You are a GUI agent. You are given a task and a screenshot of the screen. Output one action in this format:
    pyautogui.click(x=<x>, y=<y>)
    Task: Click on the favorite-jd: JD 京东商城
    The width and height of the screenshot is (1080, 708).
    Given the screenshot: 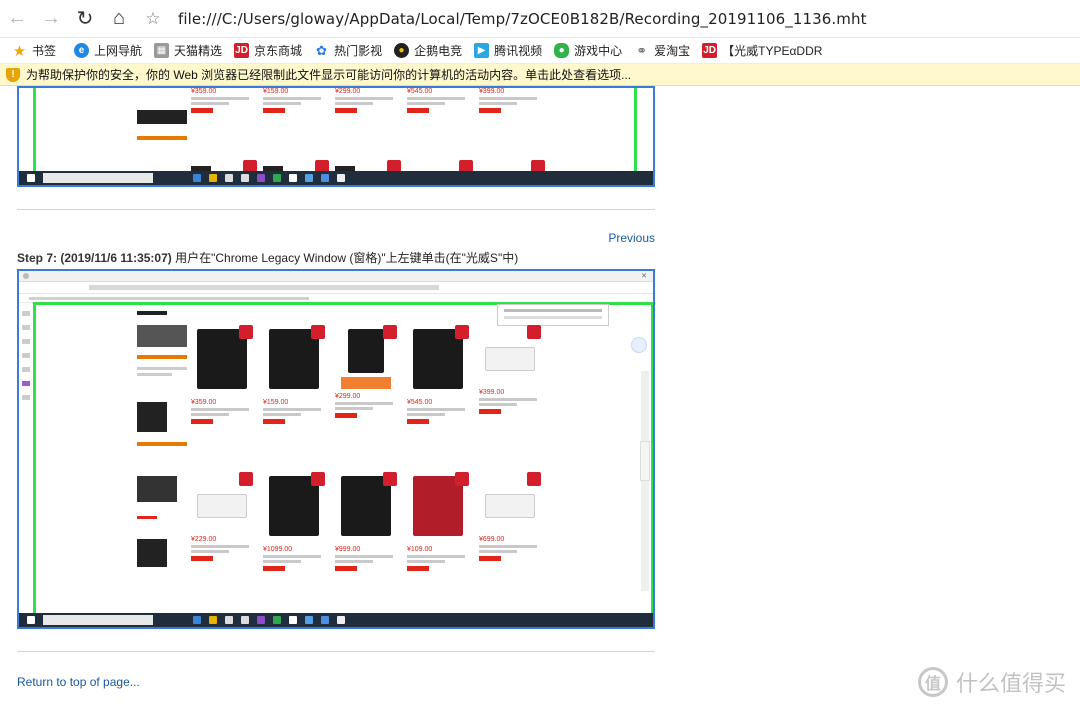 What is the action you would take?
    pyautogui.click(x=268, y=50)
    